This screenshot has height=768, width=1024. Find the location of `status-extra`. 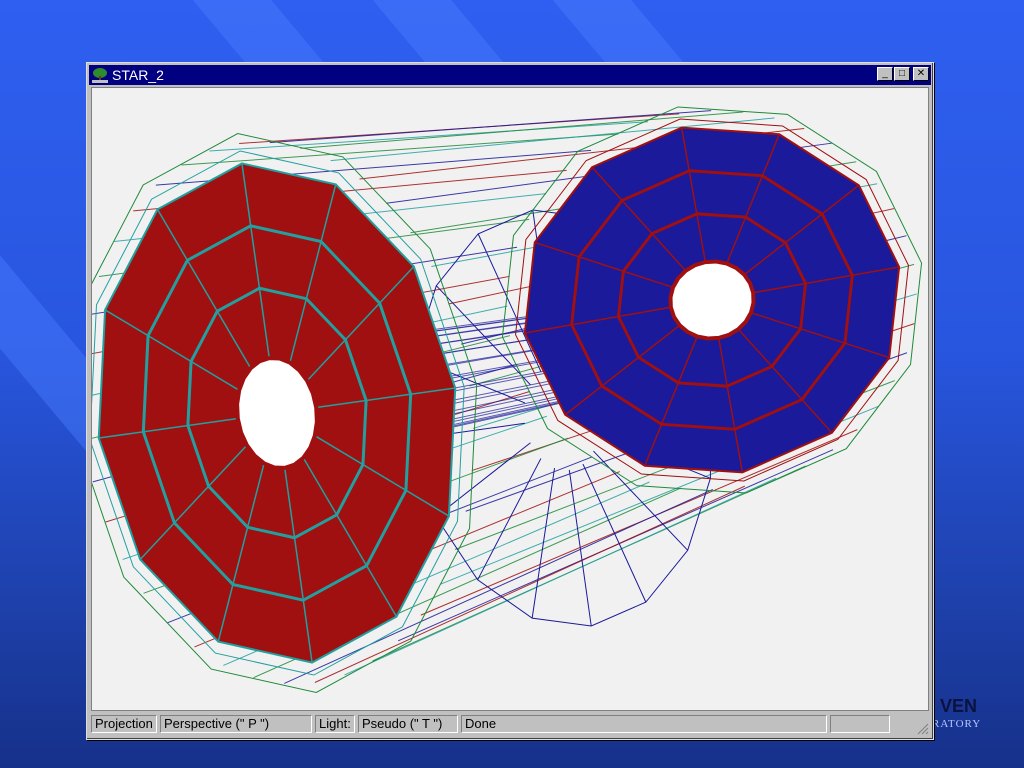

status-extra is located at coordinates (860, 724).